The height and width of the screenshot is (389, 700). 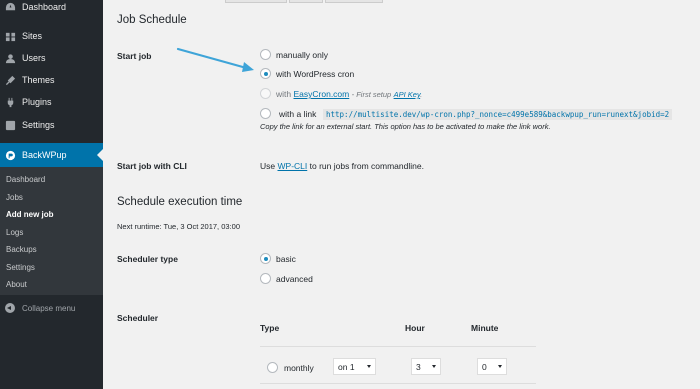 What do you see at coordinates (44, 7) in the screenshot?
I see `sidebar-item-label: Dashboard` at bounding box center [44, 7].